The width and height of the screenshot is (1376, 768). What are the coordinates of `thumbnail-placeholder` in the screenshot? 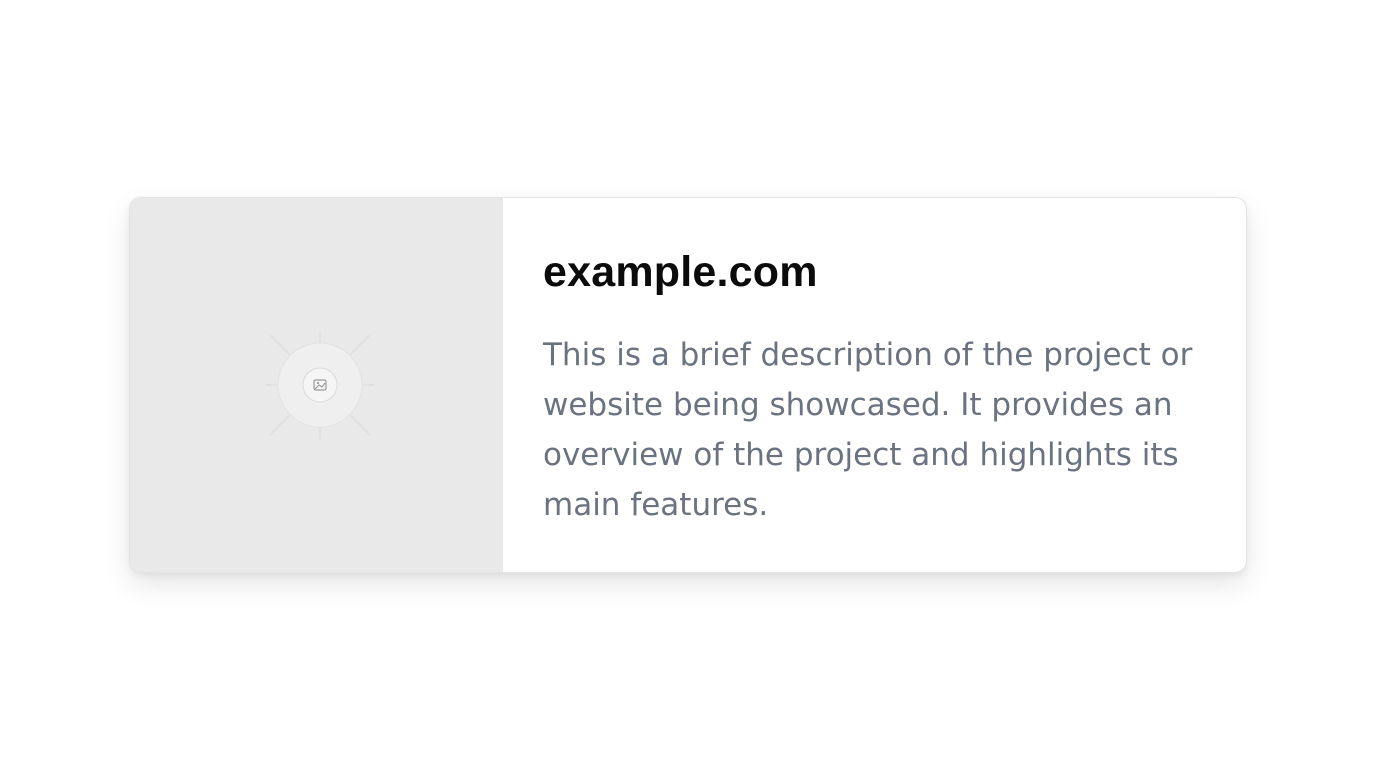 It's located at (316, 385).